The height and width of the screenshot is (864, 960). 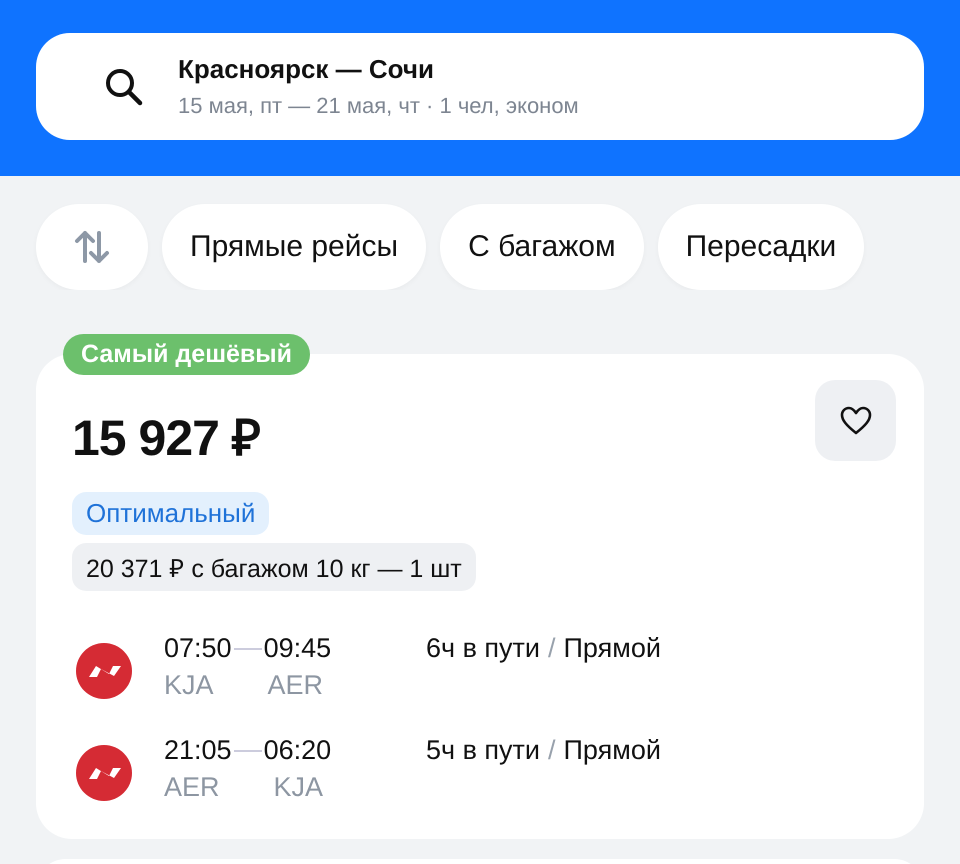 What do you see at coordinates (306, 69) in the screenshot?
I see `search-route: Красноярск — Сочи` at bounding box center [306, 69].